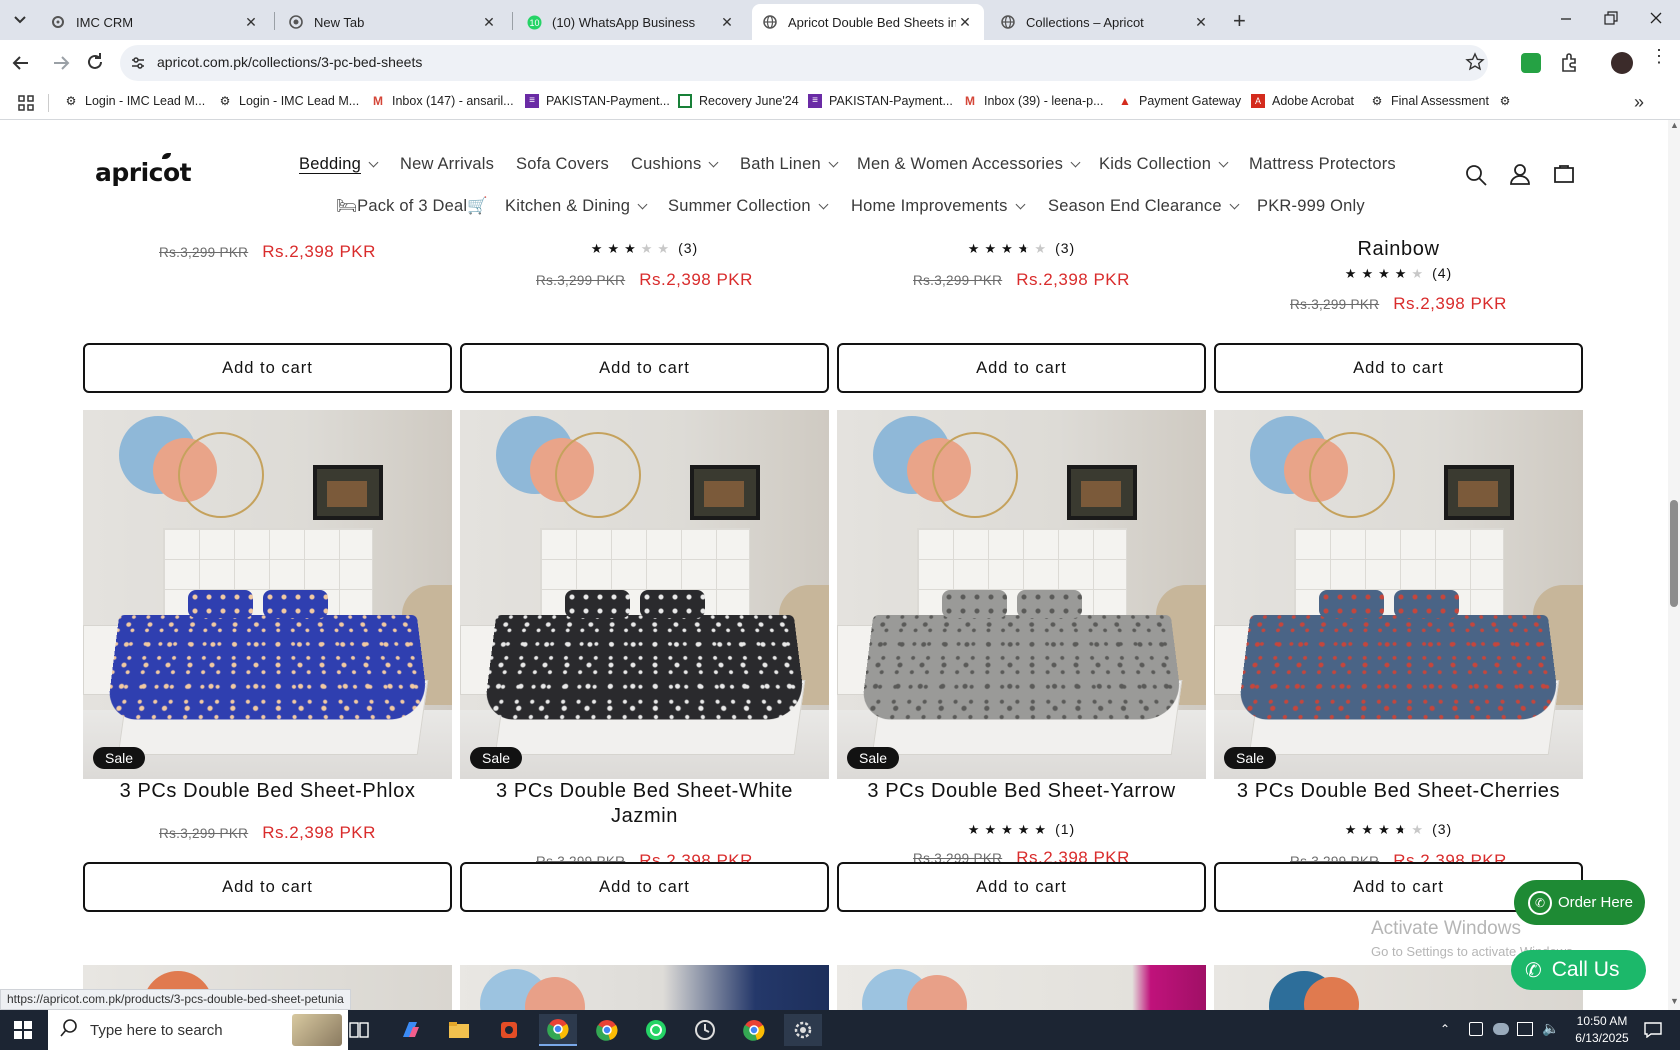  I want to click on settings-app-icon, so click(803, 1030).